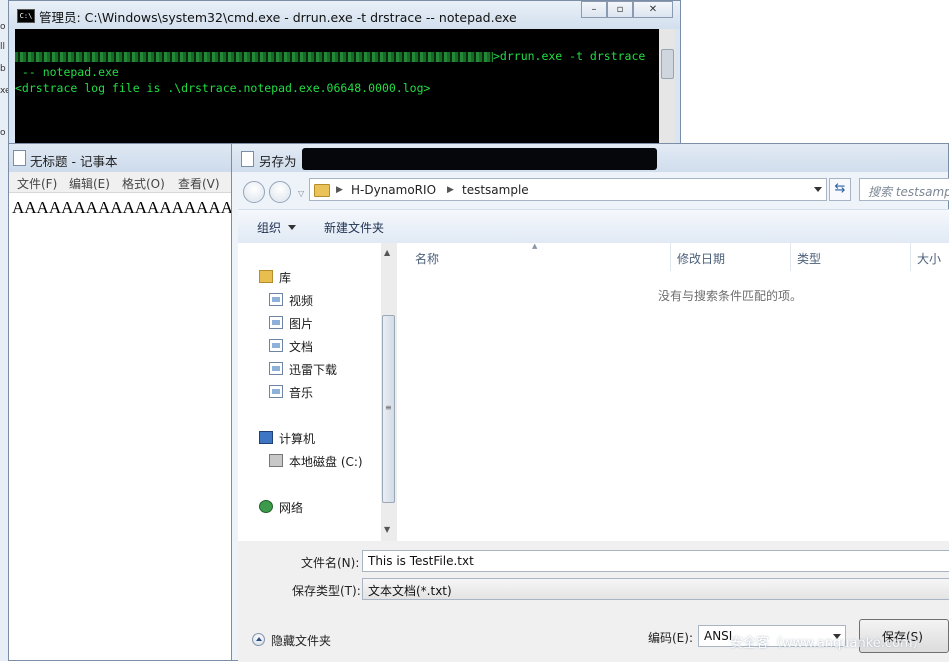  What do you see at coordinates (718, 636) in the screenshot?
I see `encoding-value: ANSI` at bounding box center [718, 636].